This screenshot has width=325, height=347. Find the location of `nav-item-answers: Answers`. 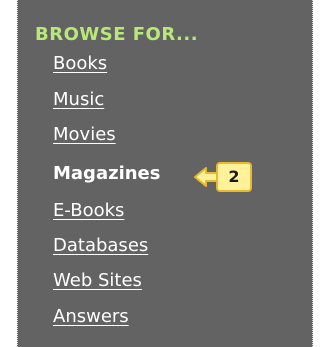

nav-item-answers: Answers is located at coordinates (91, 317).